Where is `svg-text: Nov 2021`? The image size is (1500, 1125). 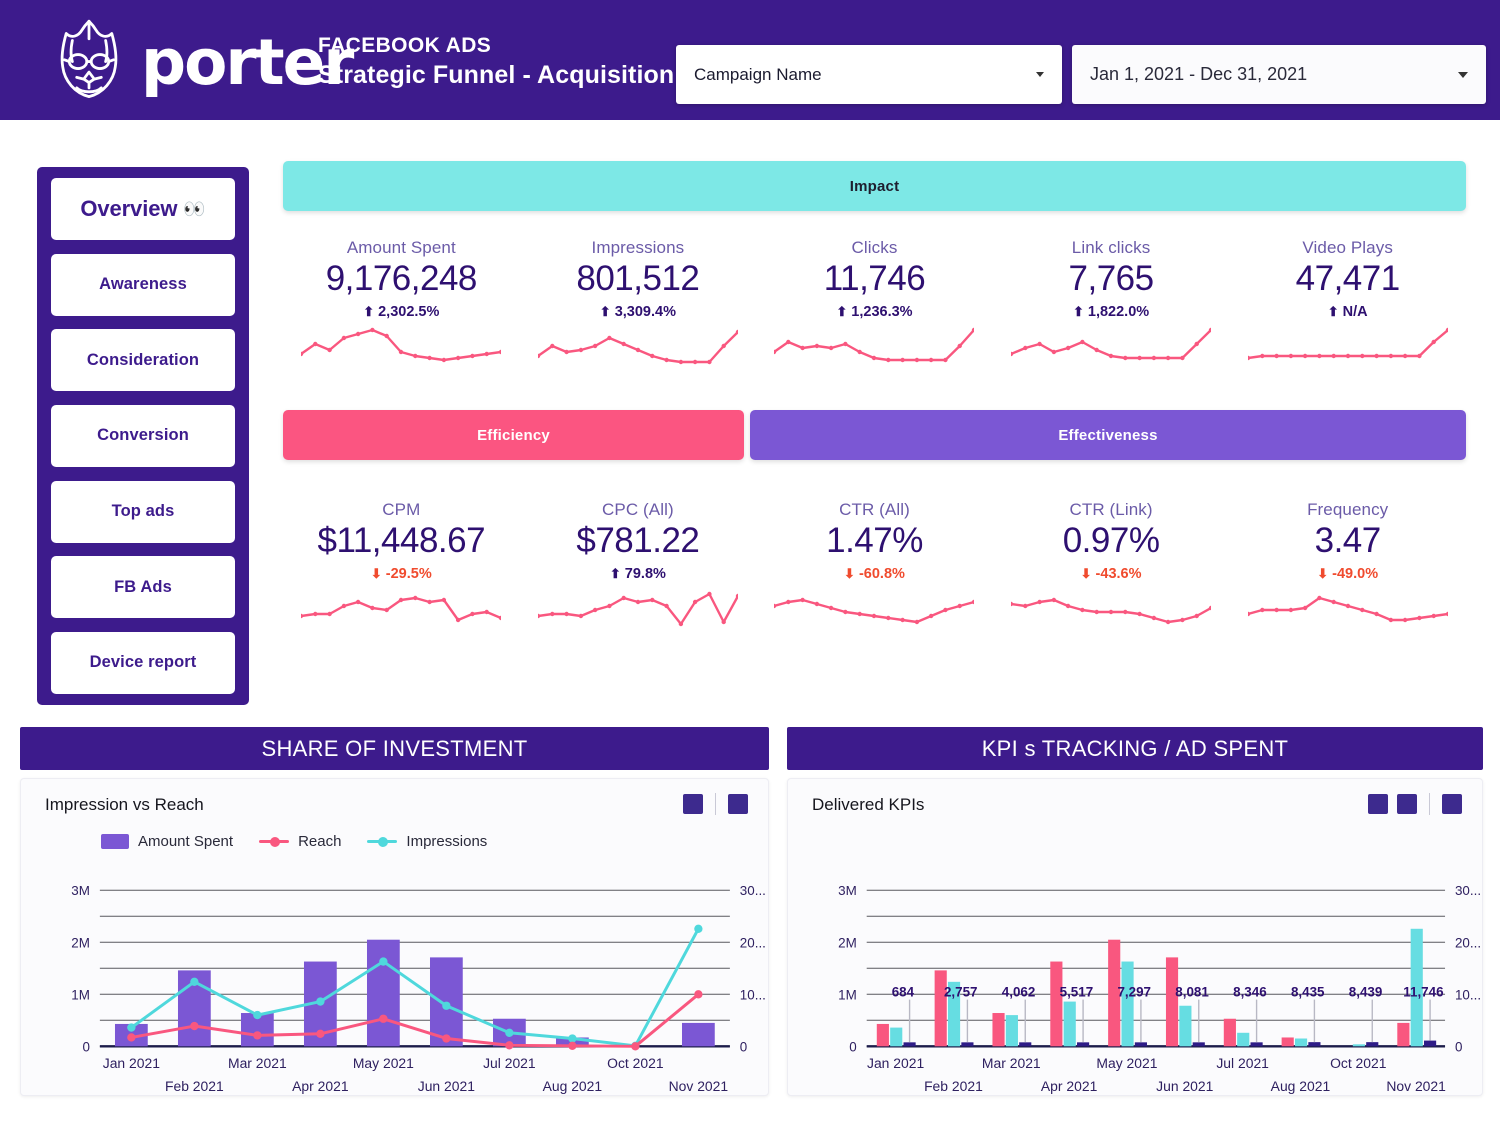
svg-text: Nov 2021 is located at coordinates (1416, 1086).